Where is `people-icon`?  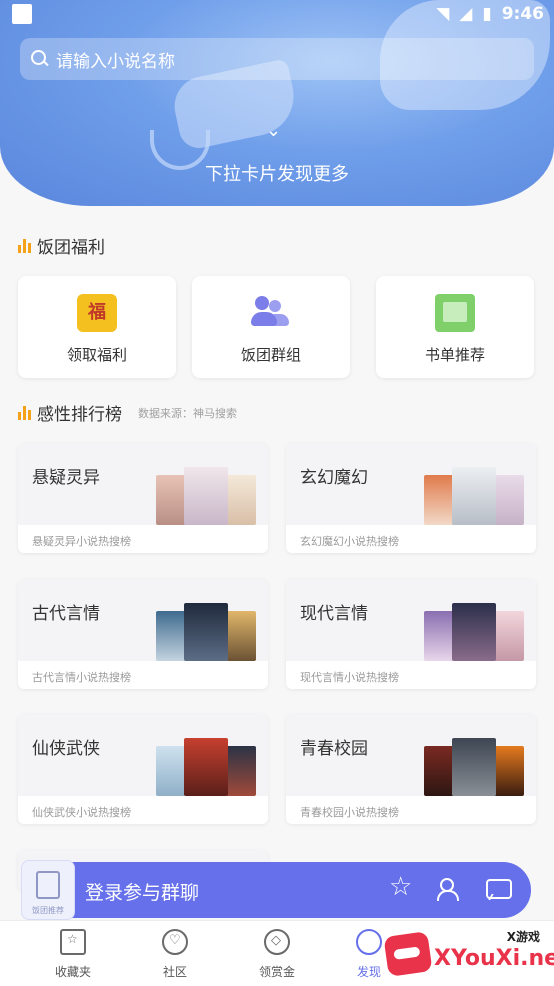 people-icon is located at coordinates (450, 889).